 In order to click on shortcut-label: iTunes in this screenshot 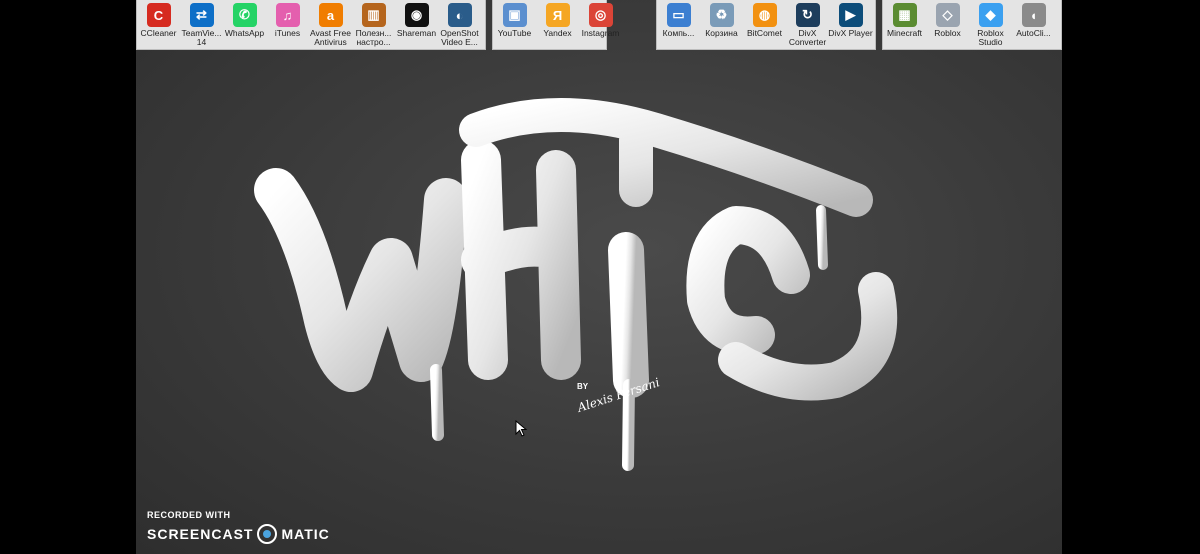, I will do `click(287, 33)`.